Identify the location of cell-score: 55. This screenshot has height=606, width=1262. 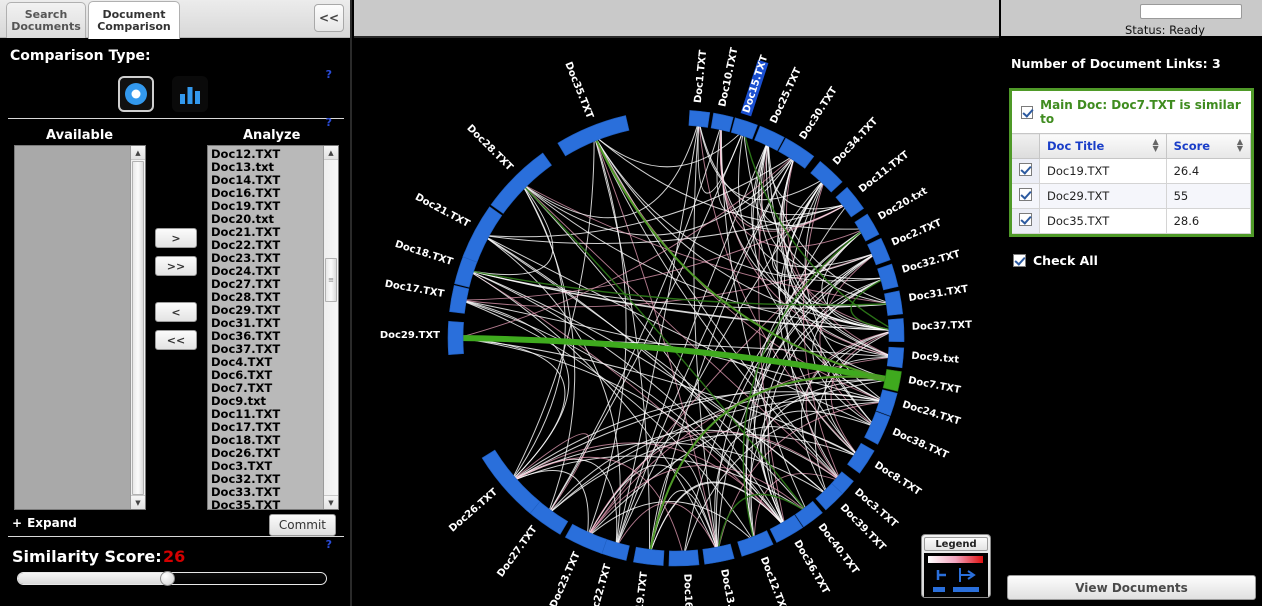
(1209, 196).